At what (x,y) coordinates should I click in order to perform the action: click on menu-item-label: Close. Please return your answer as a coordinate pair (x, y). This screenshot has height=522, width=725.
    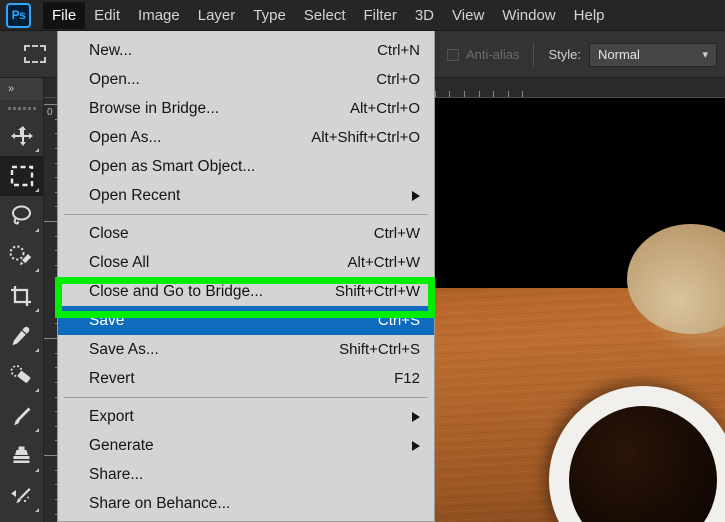
    Looking at the image, I should click on (109, 233).